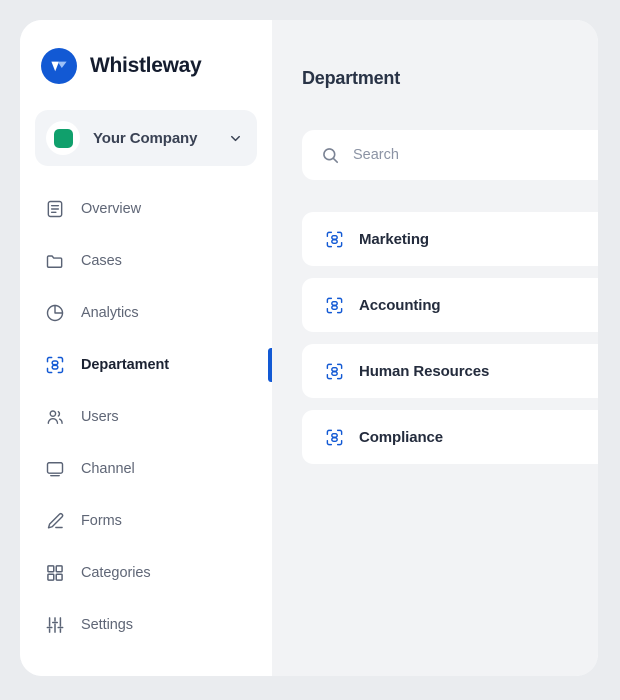 The height and width of the screenshot is (700, 620). Describe the element at coordinates (146, 52) in the screenshot. I see `brand-header: Whistleway` at that location.